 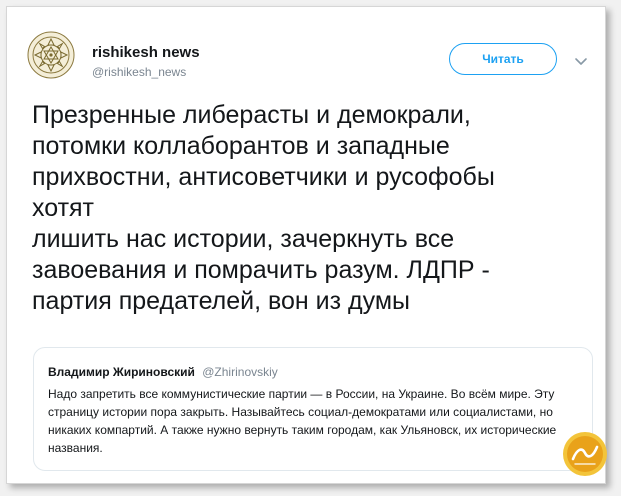 What do you see at coordinates (581, 61) in the screenshot?
I see `chevron-down-icon` at bounding box center [581, 61].